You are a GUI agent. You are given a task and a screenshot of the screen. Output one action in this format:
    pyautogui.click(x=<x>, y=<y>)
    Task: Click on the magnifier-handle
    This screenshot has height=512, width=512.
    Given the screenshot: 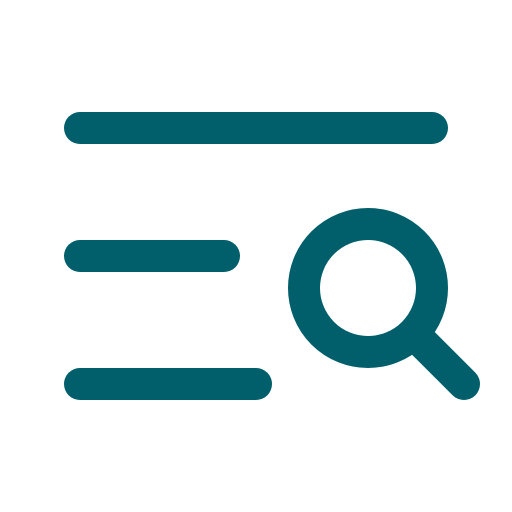 What is the action you would take?
    pyautogui.click(x=440, y=360)
    